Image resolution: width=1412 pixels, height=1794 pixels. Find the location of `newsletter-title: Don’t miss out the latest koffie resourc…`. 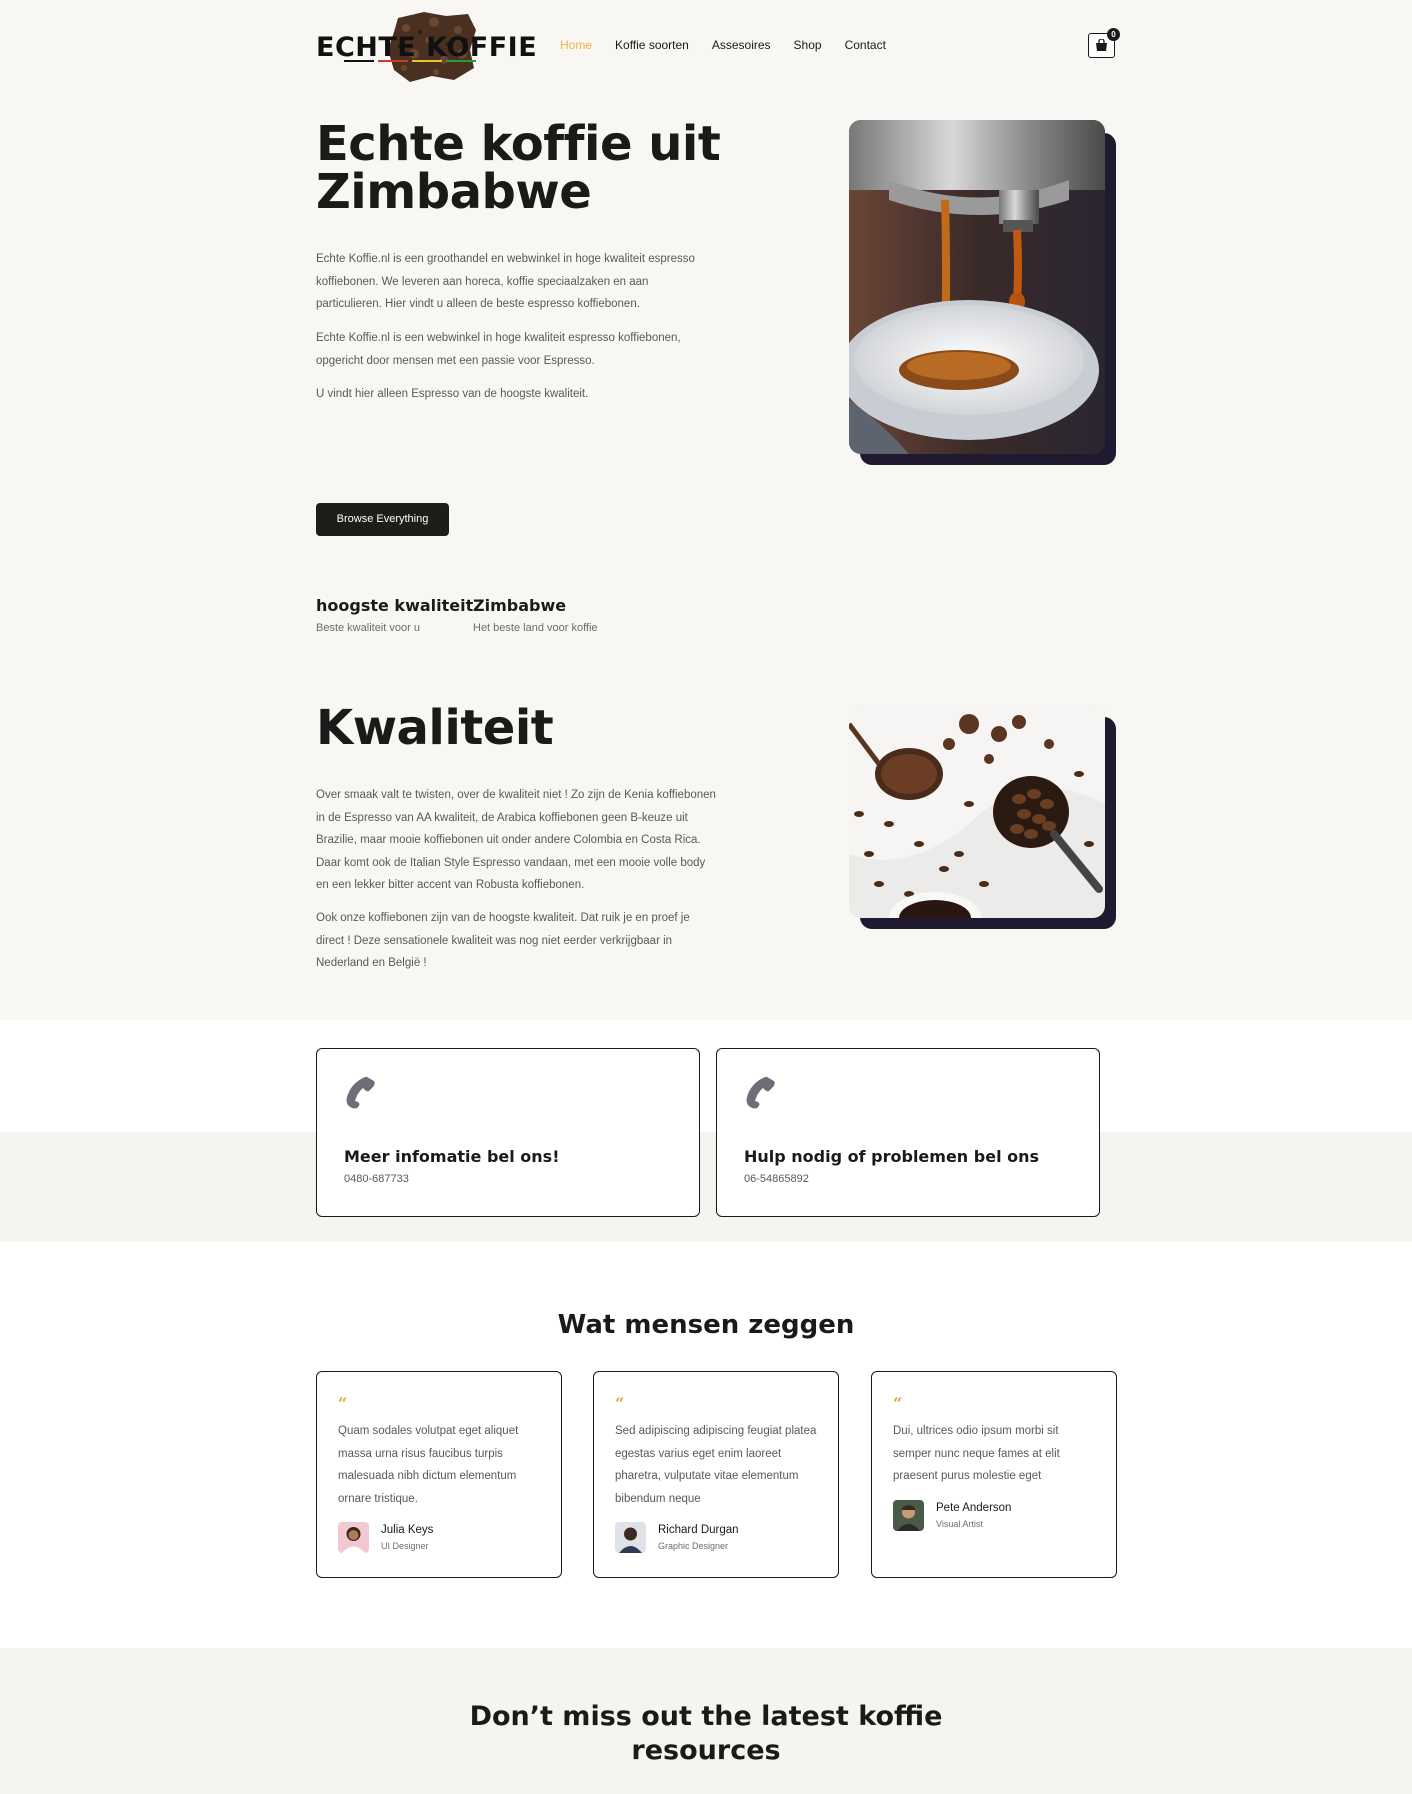

newsletter-title: Don’t miss out the latest koffie resourc… is located at coordinates (706, 1734).